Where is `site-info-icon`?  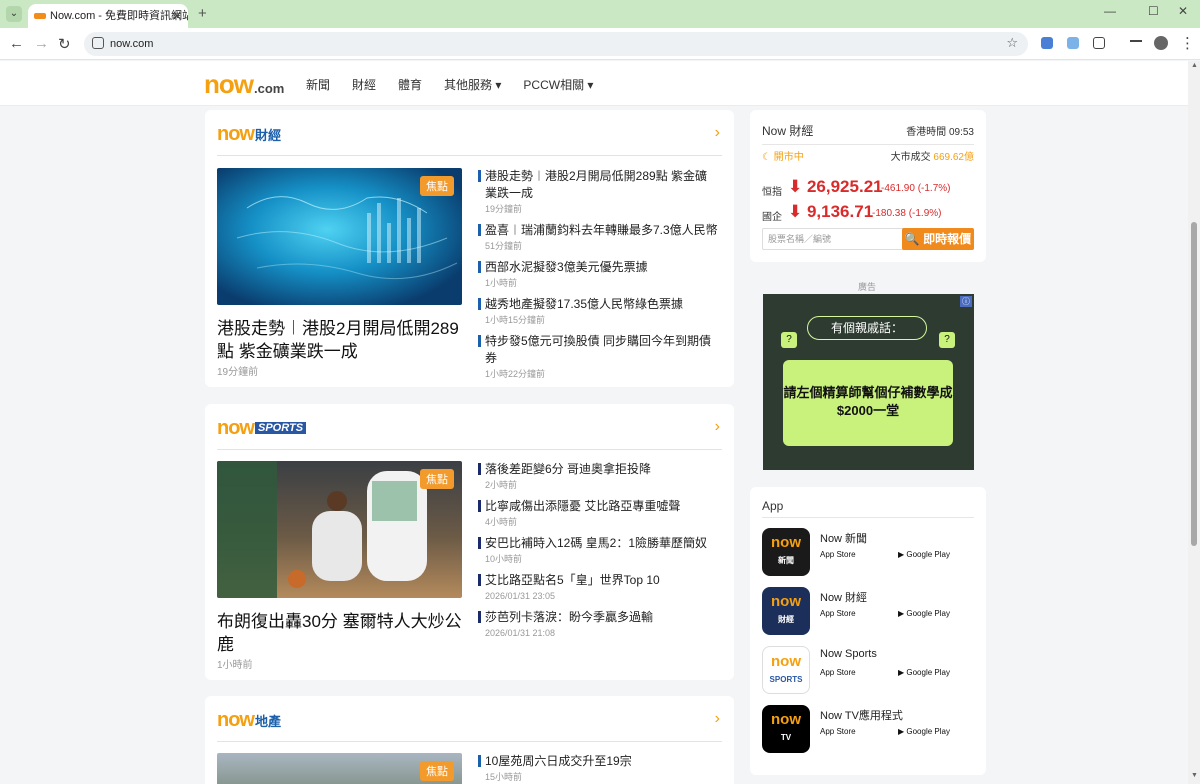 site-info-icon is located at coordinates (98, 43).